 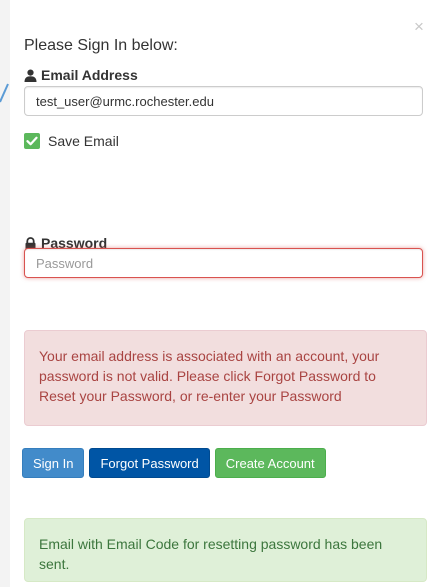 What do you see at coordinates (149, 463) in the screenshot?
I see `forgot-password-button: Forgot Password` at bounding box center [149, 463].